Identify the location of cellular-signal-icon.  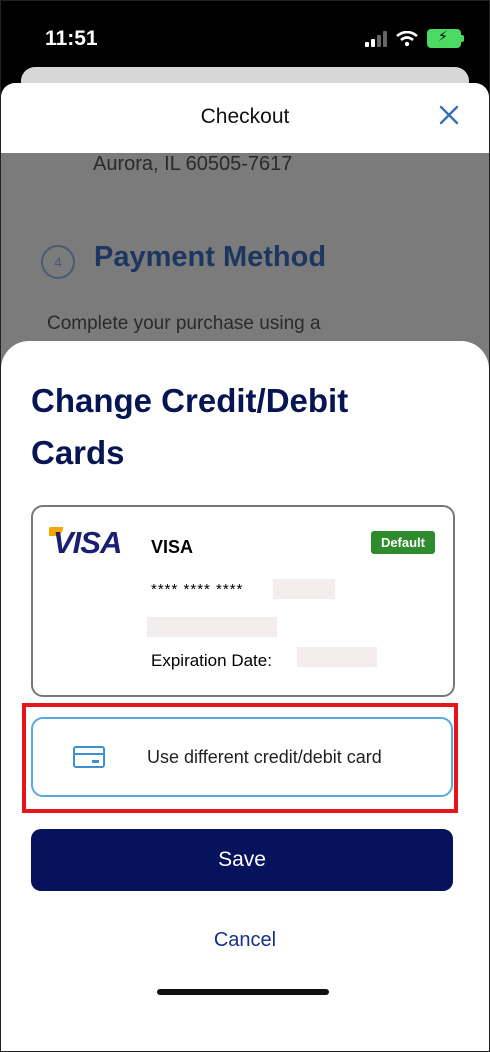
(376, 38).